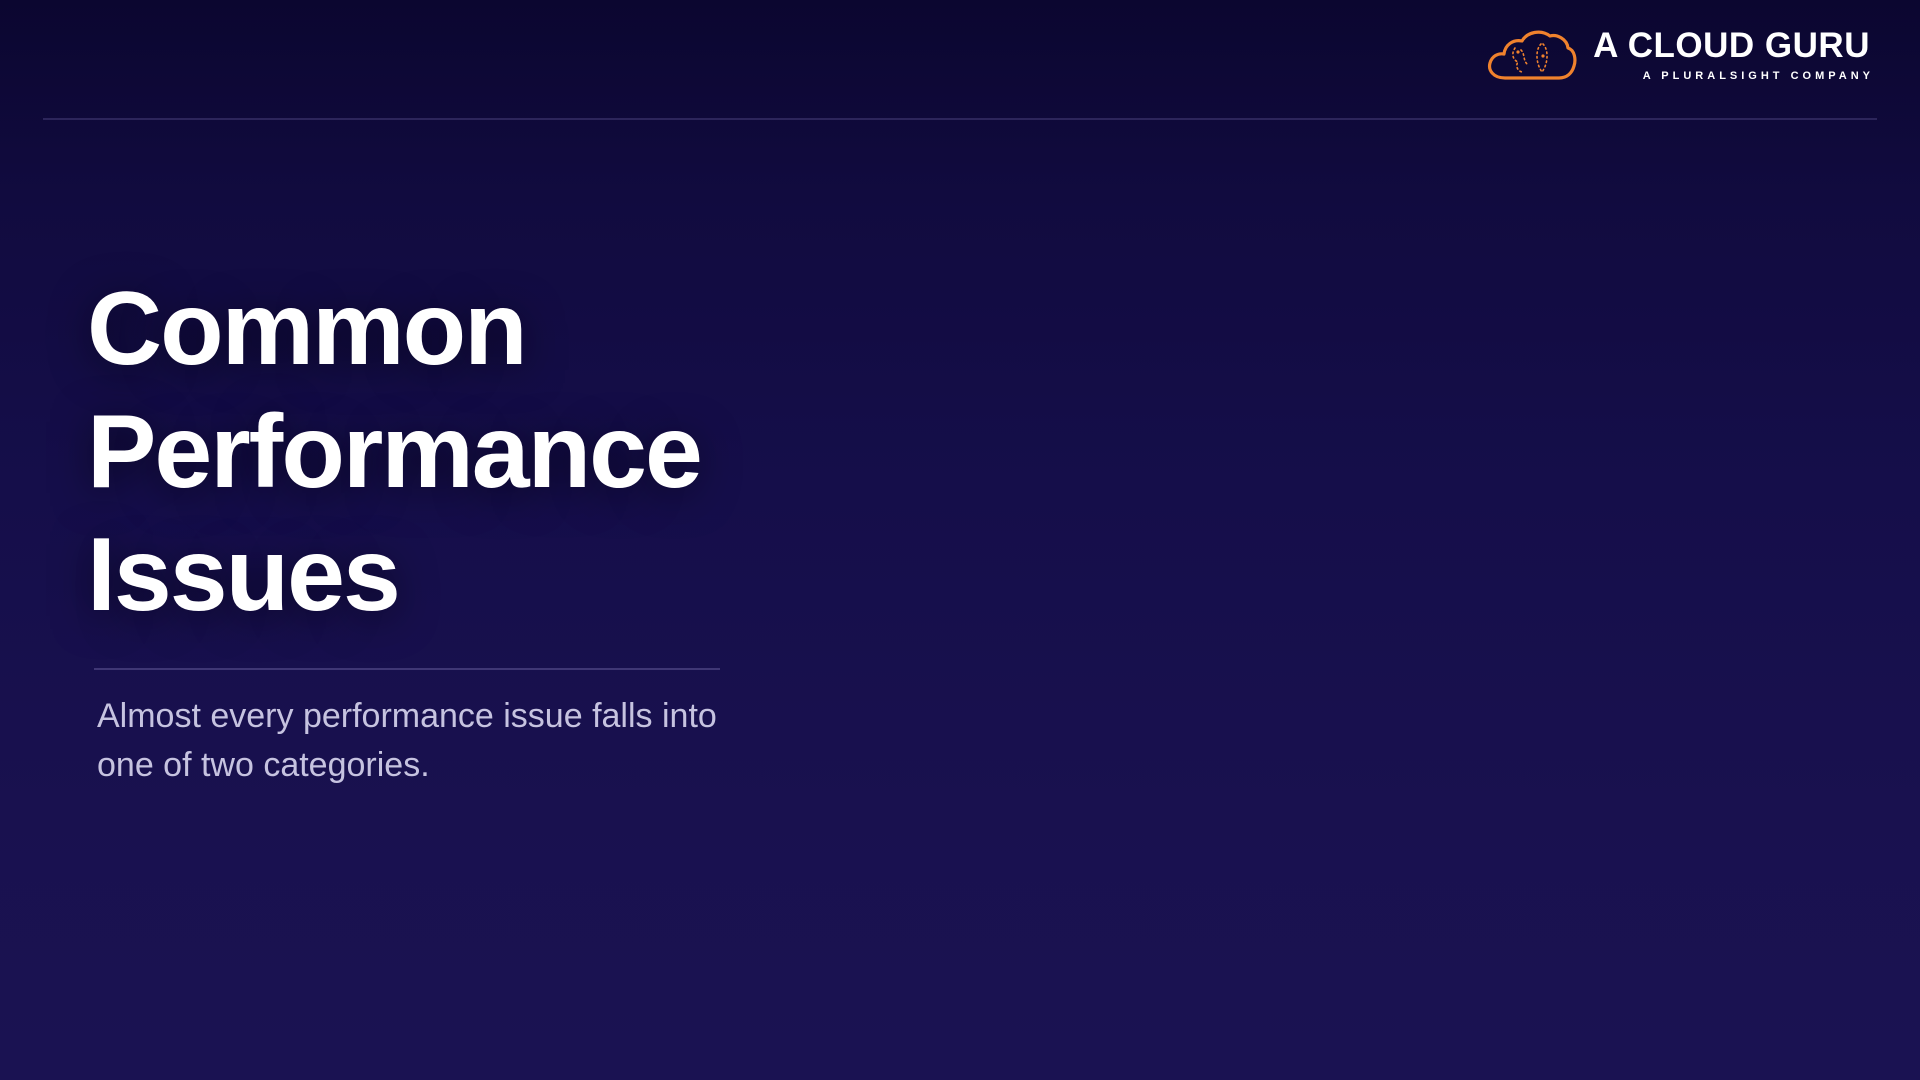 The width and height of the screenshot is (1920, 1080). I want to click on slide-title-line: Common, so click(307, 329).